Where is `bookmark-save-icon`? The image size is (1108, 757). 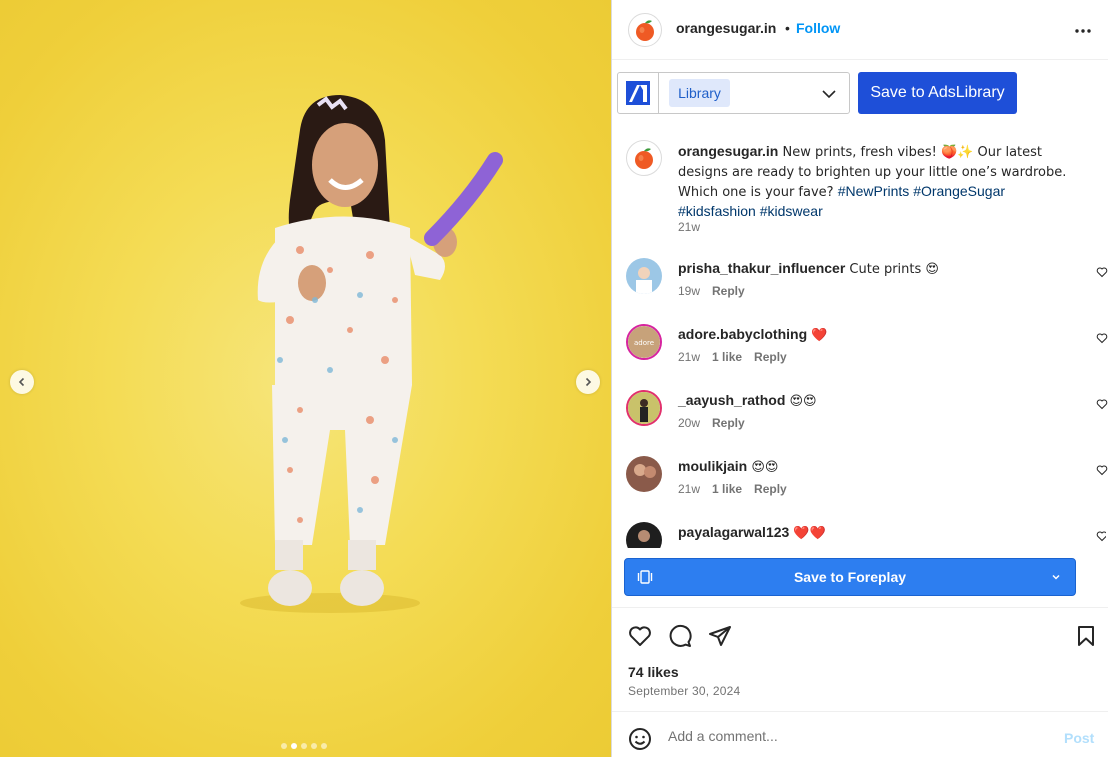 bookmark-save-icon is located at coordinates (1086, 636).